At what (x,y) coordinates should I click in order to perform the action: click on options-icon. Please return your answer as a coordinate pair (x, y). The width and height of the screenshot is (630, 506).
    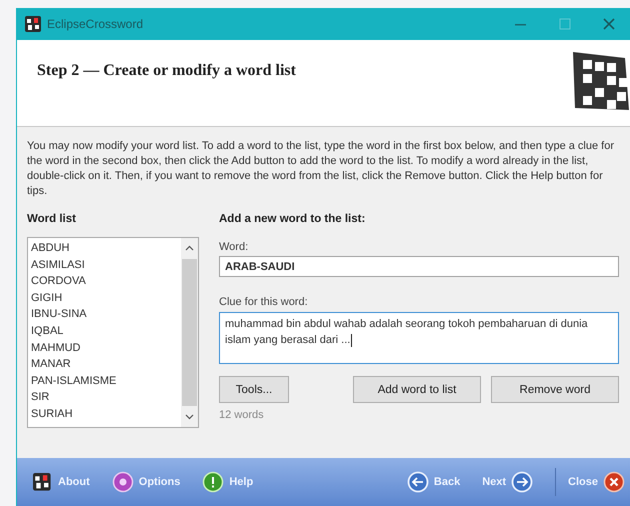
    Looking at the image, I should click on (123, 482).